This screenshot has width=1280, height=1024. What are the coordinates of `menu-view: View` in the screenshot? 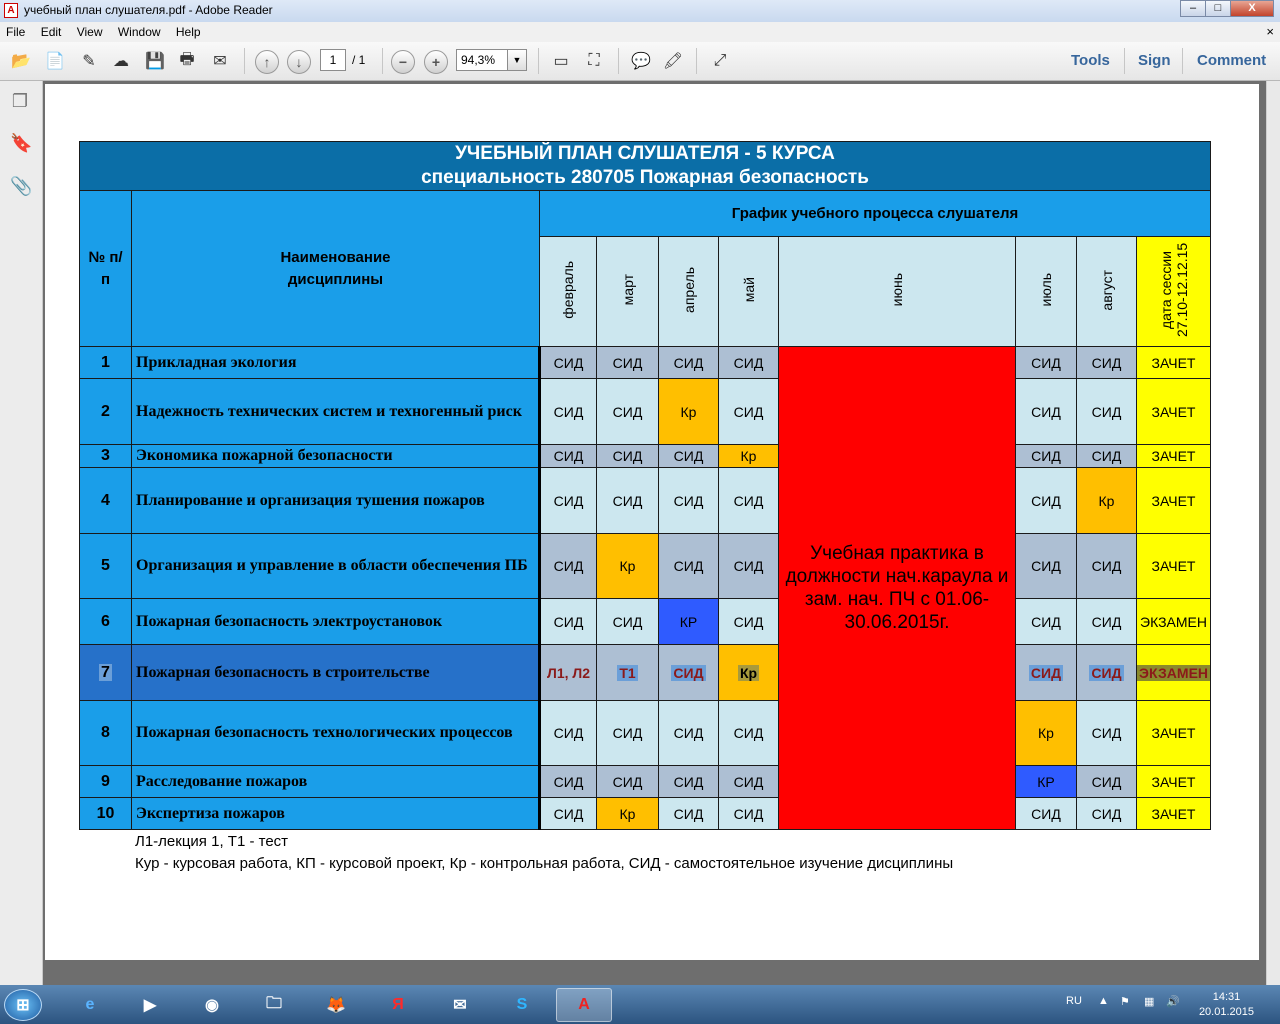 It's located at (90, 30).